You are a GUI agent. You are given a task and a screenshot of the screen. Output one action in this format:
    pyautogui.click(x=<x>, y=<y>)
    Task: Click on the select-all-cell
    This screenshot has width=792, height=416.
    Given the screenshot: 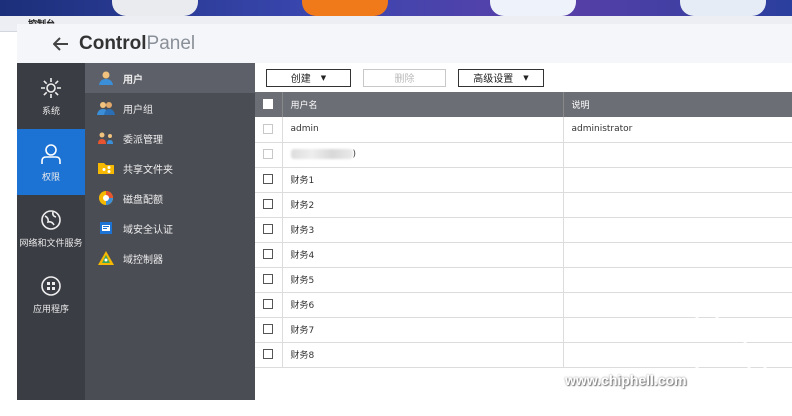 What is the action you would take?
    pyautogui.click(x=269, y=104)
    